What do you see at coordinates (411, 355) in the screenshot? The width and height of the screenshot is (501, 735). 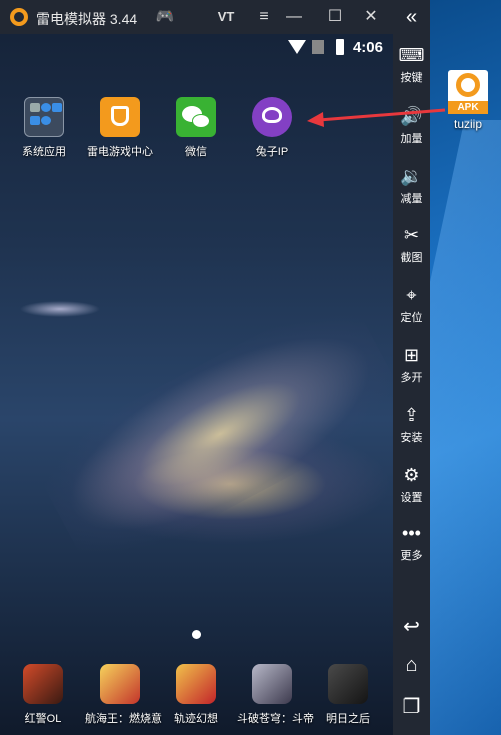 I see `multi-instance-icon: ⊞` at bounding box center [411, 355].